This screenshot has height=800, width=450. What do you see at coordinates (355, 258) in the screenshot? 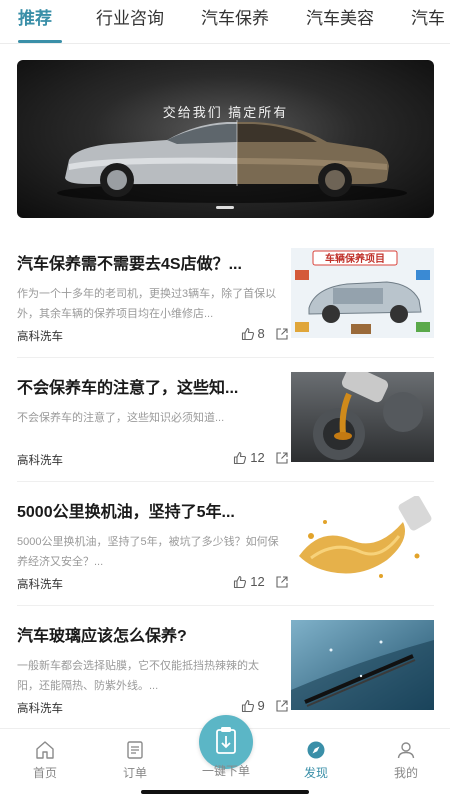
I see `thumbnail-caption: 车辆保养项目` at bounding box center [355, 258].